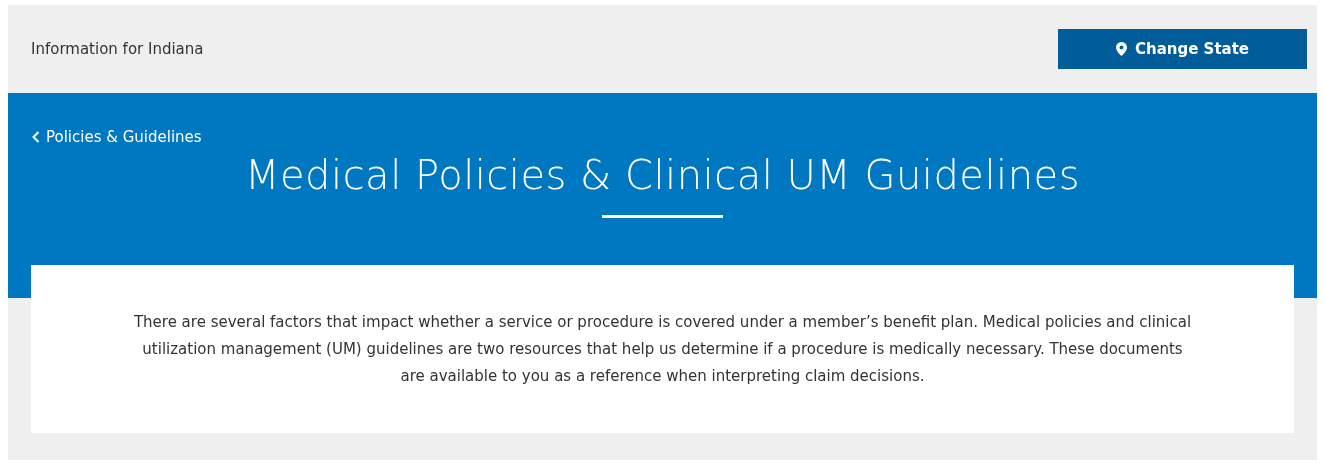 The image size is (1325, 463). I want to click on change-state-button: Change State, so click(1182, 49).